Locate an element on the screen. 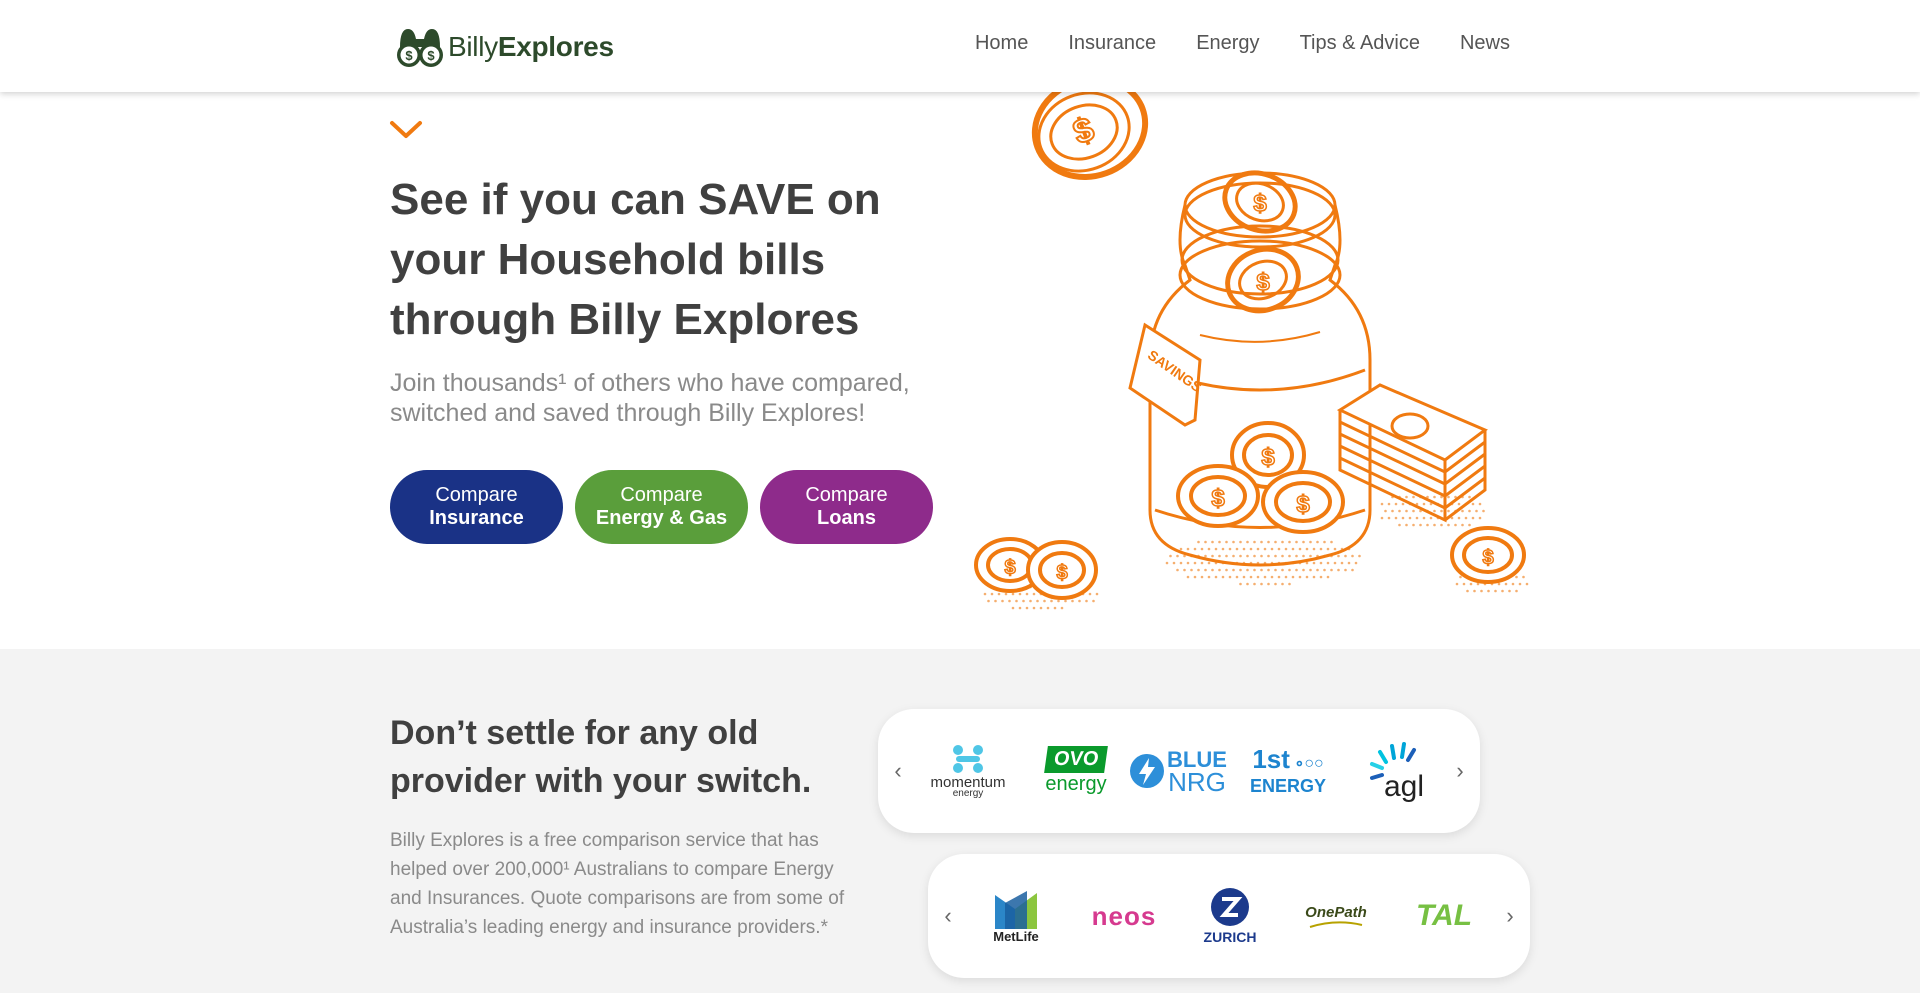  nav-tips-advice: Tips & Advice is located at coordinates (1360, 43).